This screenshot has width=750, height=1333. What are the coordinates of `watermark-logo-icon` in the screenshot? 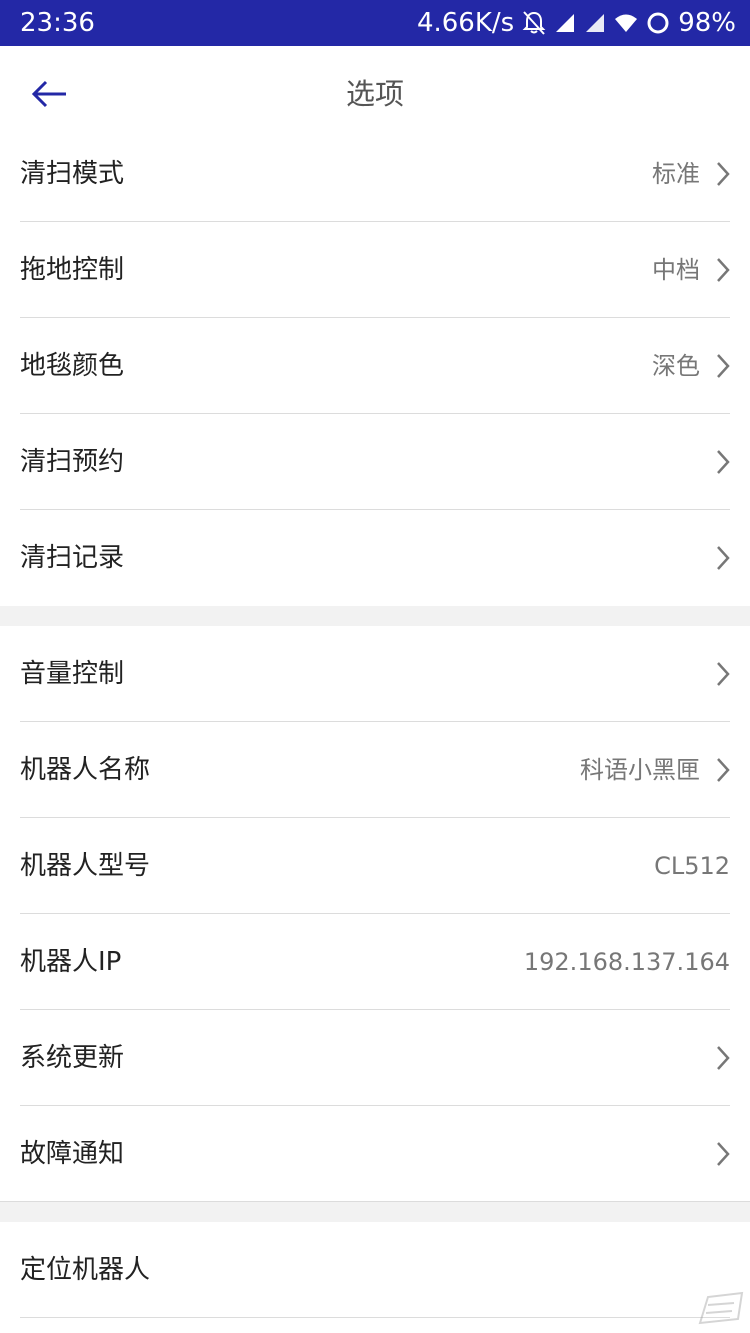 It's located at (721, 1308).